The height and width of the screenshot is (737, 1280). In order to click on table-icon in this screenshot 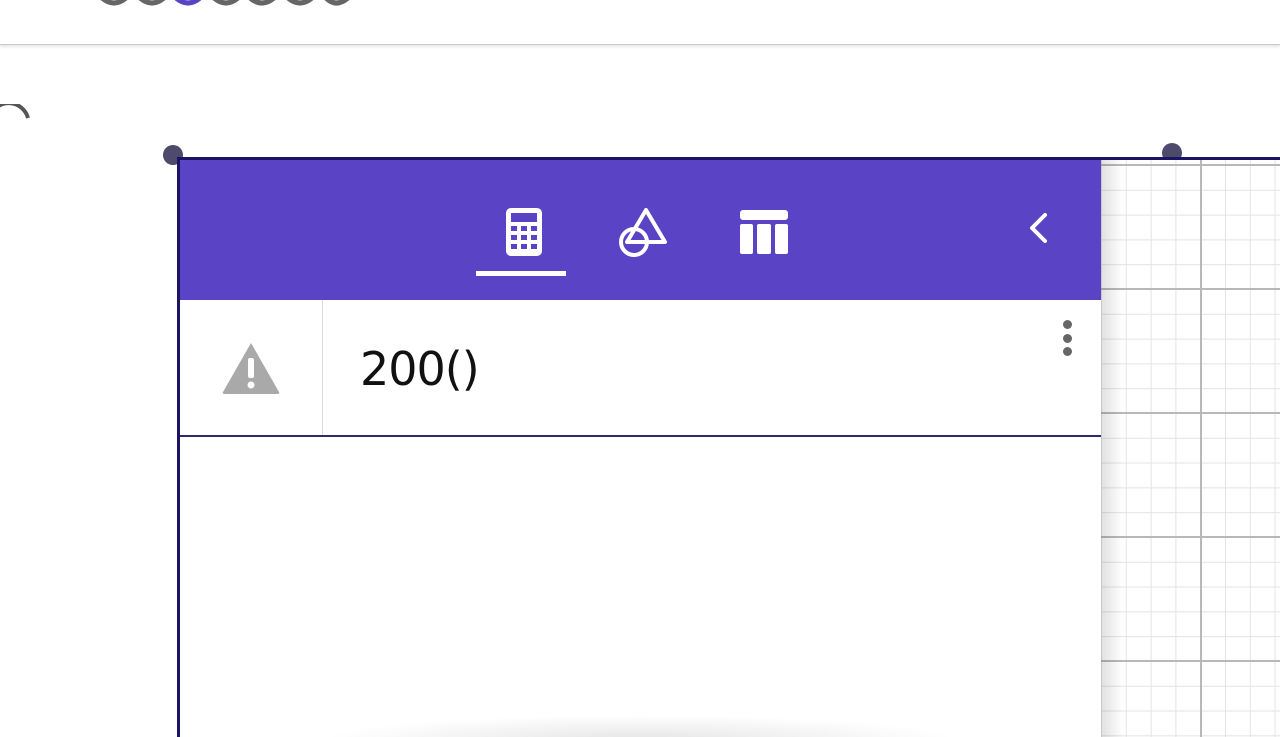, I will do `click(764, 232)`.